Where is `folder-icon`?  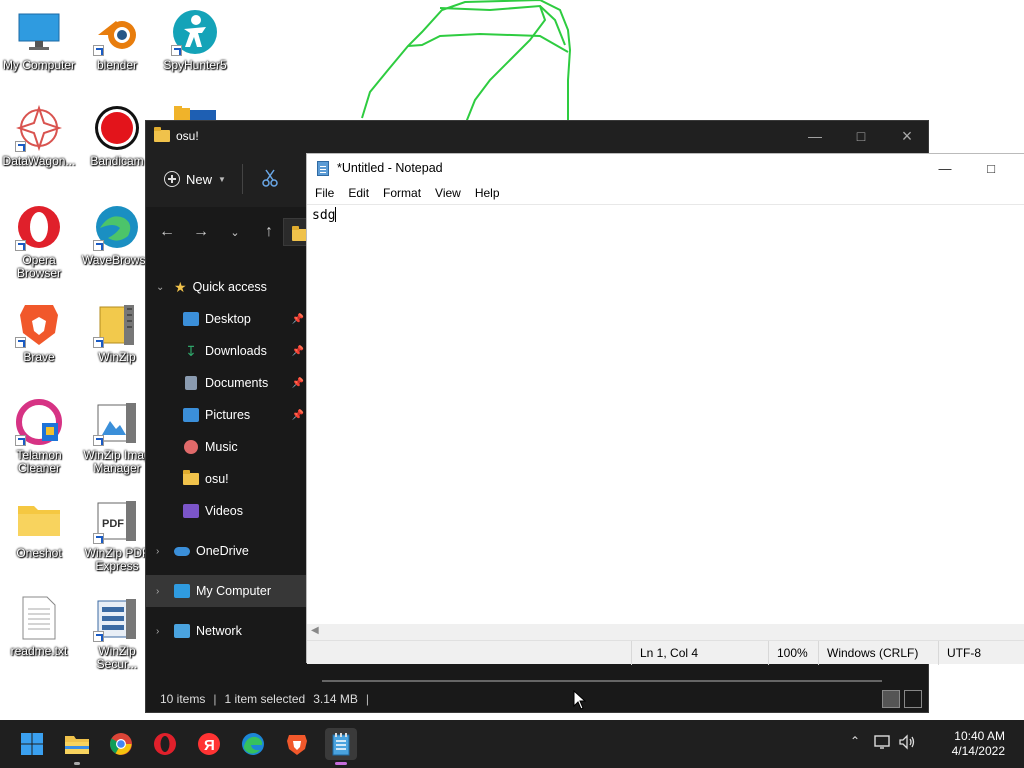 folder-icon is located at coordinates (39, 520).